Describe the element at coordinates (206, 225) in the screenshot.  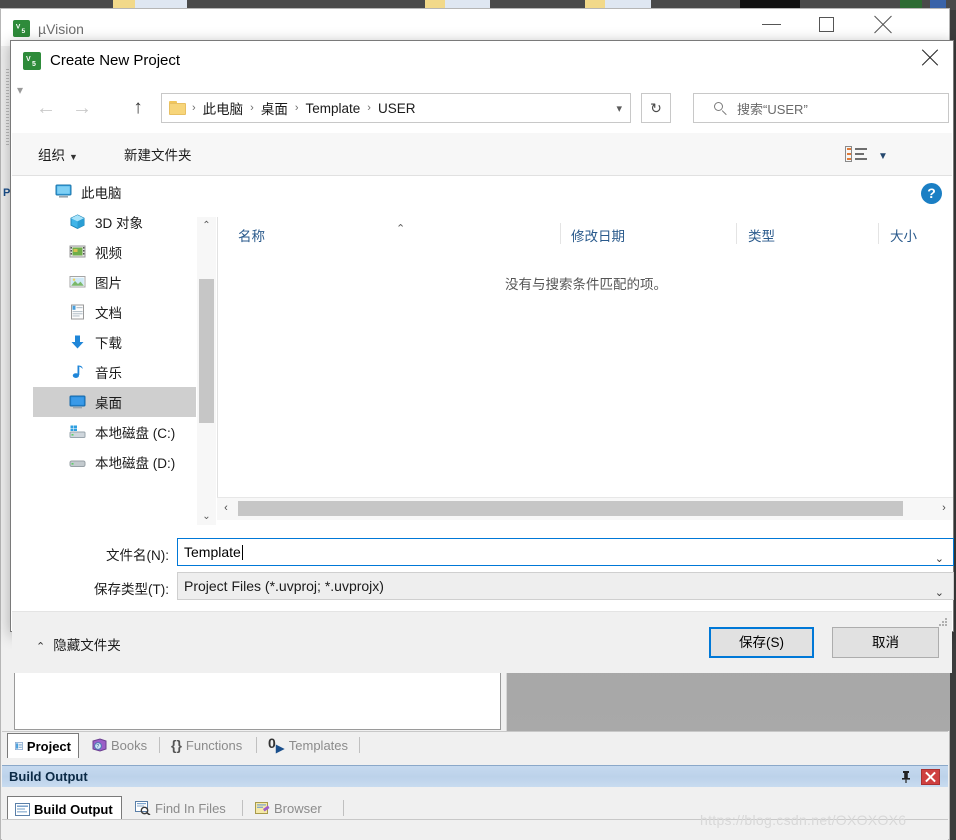
I see `scroll-up-button: ⌃` at that location.